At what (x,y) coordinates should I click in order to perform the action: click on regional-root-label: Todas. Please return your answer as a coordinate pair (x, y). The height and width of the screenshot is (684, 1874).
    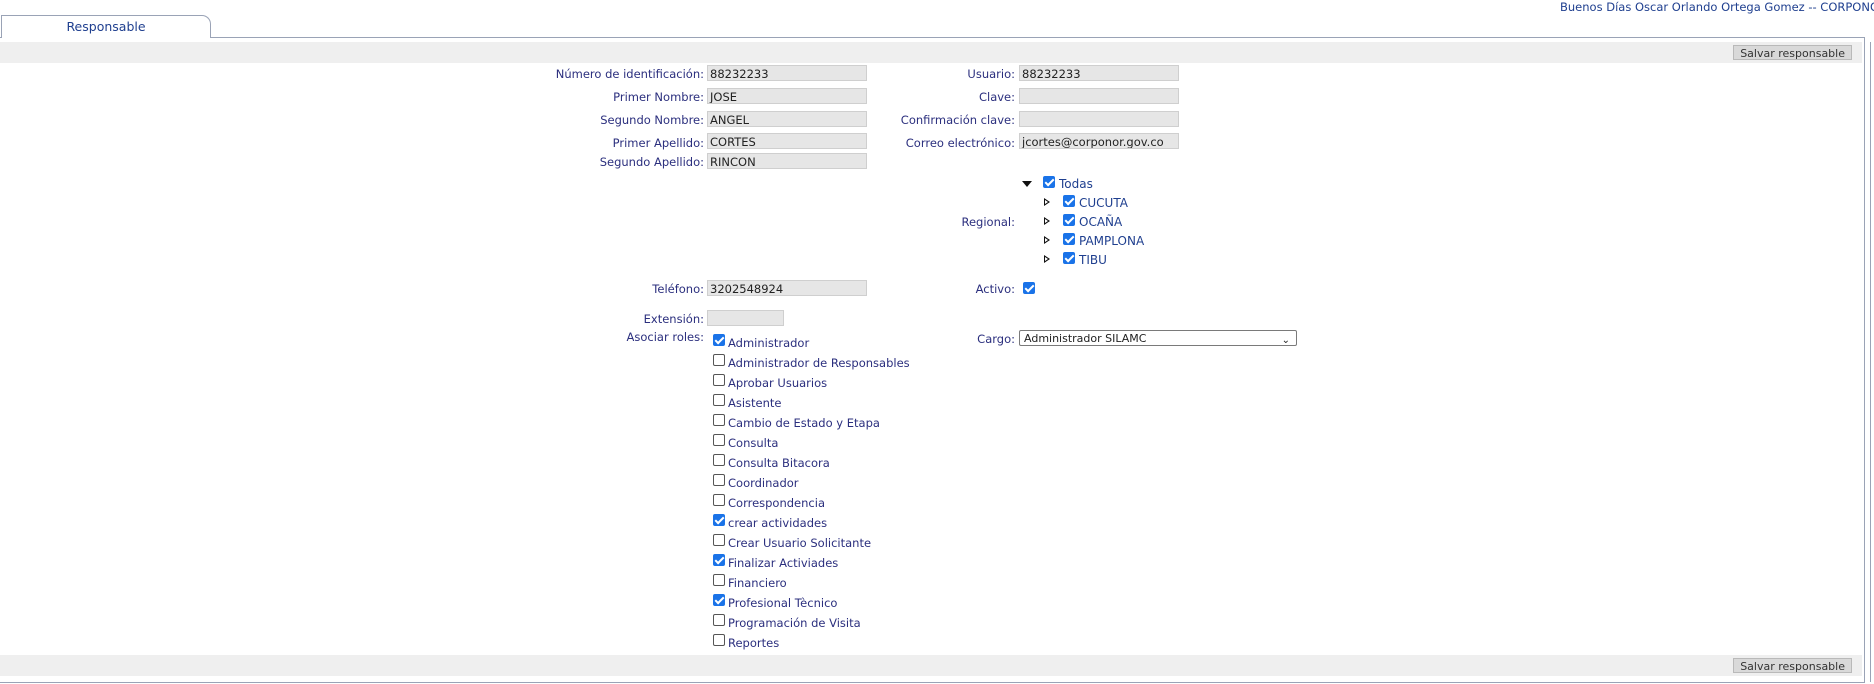
    Looking at the image, I should click on (1076, 184).